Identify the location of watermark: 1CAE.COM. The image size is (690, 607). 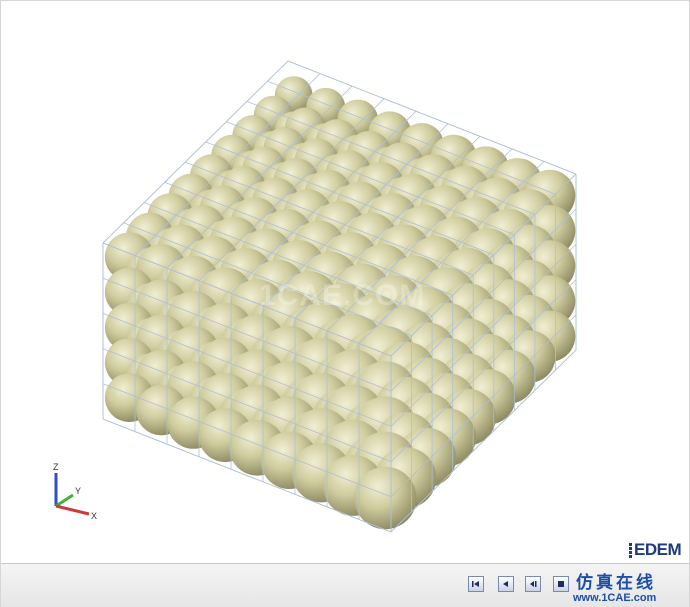
(342, 295).